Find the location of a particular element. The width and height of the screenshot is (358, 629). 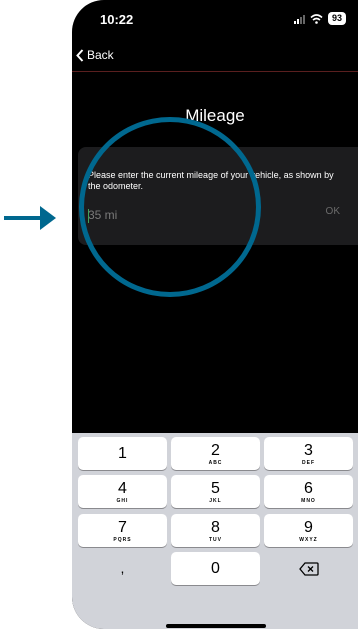

key-6: 6 MNO is located at coordinates (308, 491).